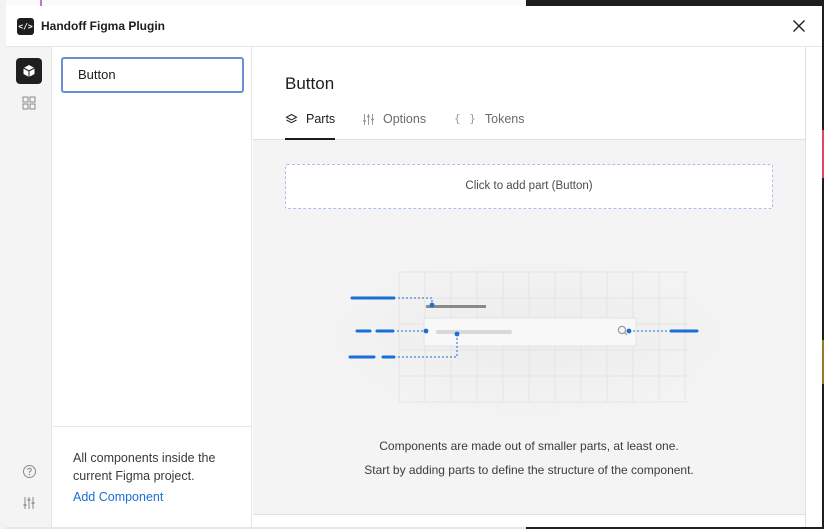 Image resolution: width=824 pixels, height=529 pixels. I want to click on rail-grid-button, so click(29, 103).